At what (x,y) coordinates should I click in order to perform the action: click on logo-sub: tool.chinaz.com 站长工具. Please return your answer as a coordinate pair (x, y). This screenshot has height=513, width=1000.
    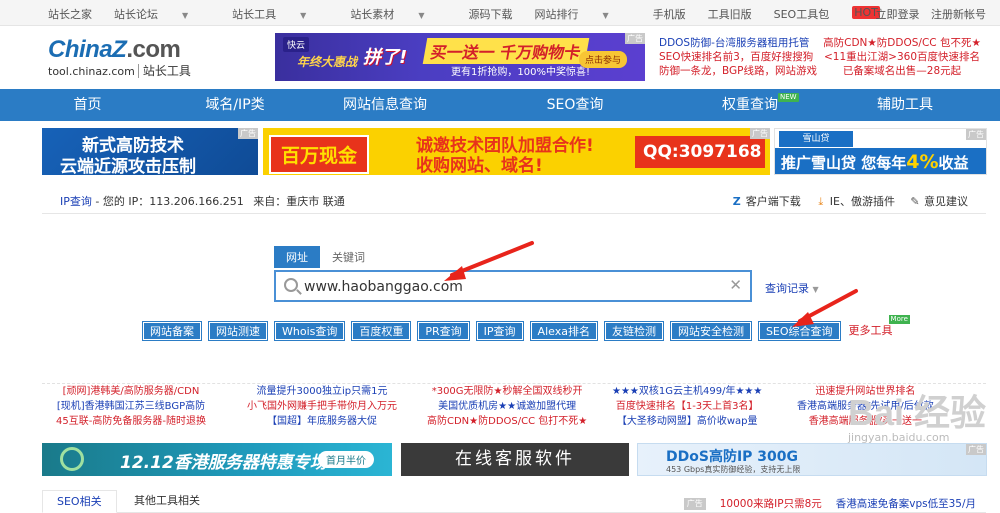
    Looking at the image, I should click on (128, 70).